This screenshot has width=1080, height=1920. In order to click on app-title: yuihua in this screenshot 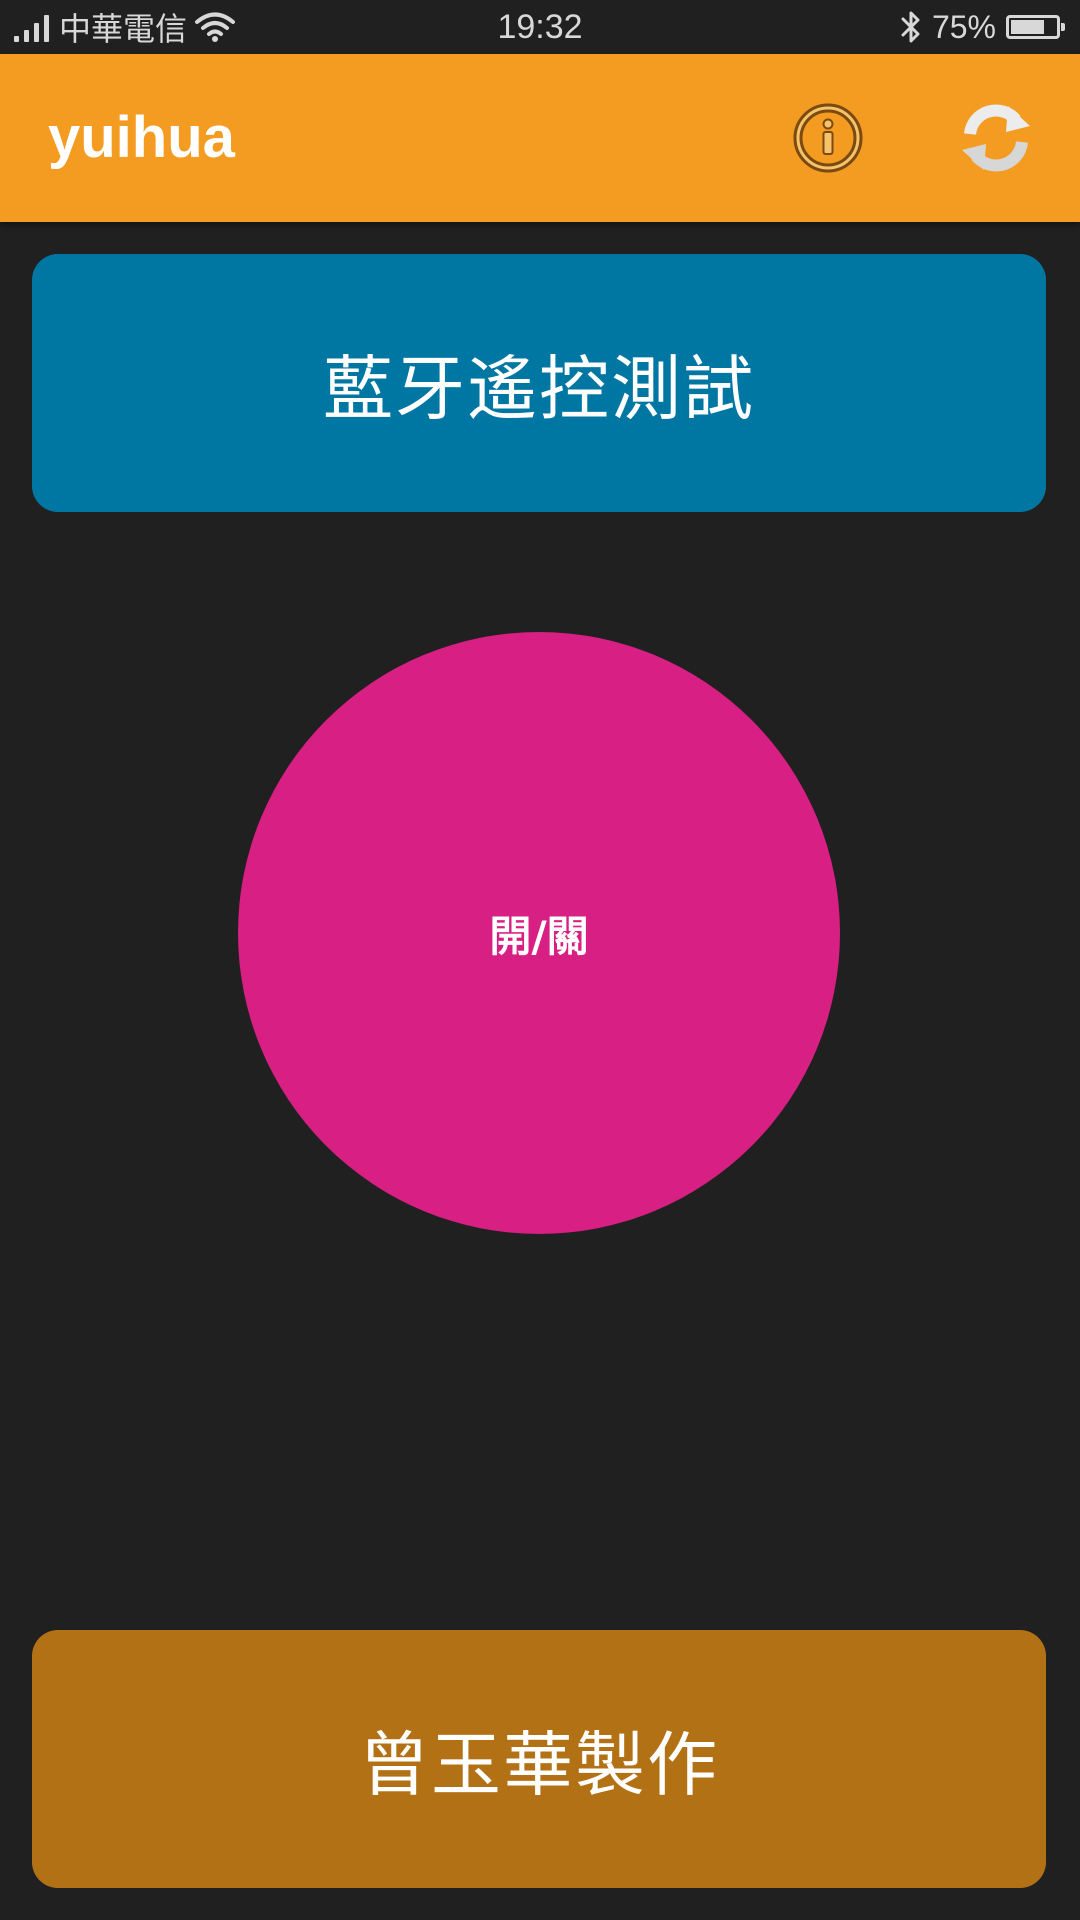, I will do `click(141, 137)`.